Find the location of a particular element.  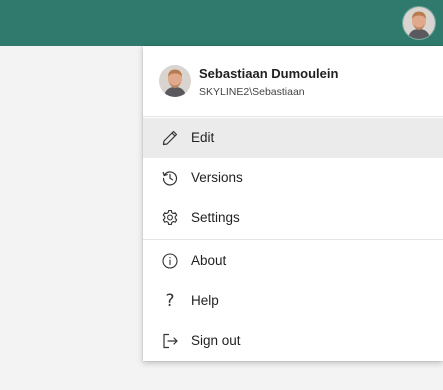

top-bar is located at coordinates (221, 23).